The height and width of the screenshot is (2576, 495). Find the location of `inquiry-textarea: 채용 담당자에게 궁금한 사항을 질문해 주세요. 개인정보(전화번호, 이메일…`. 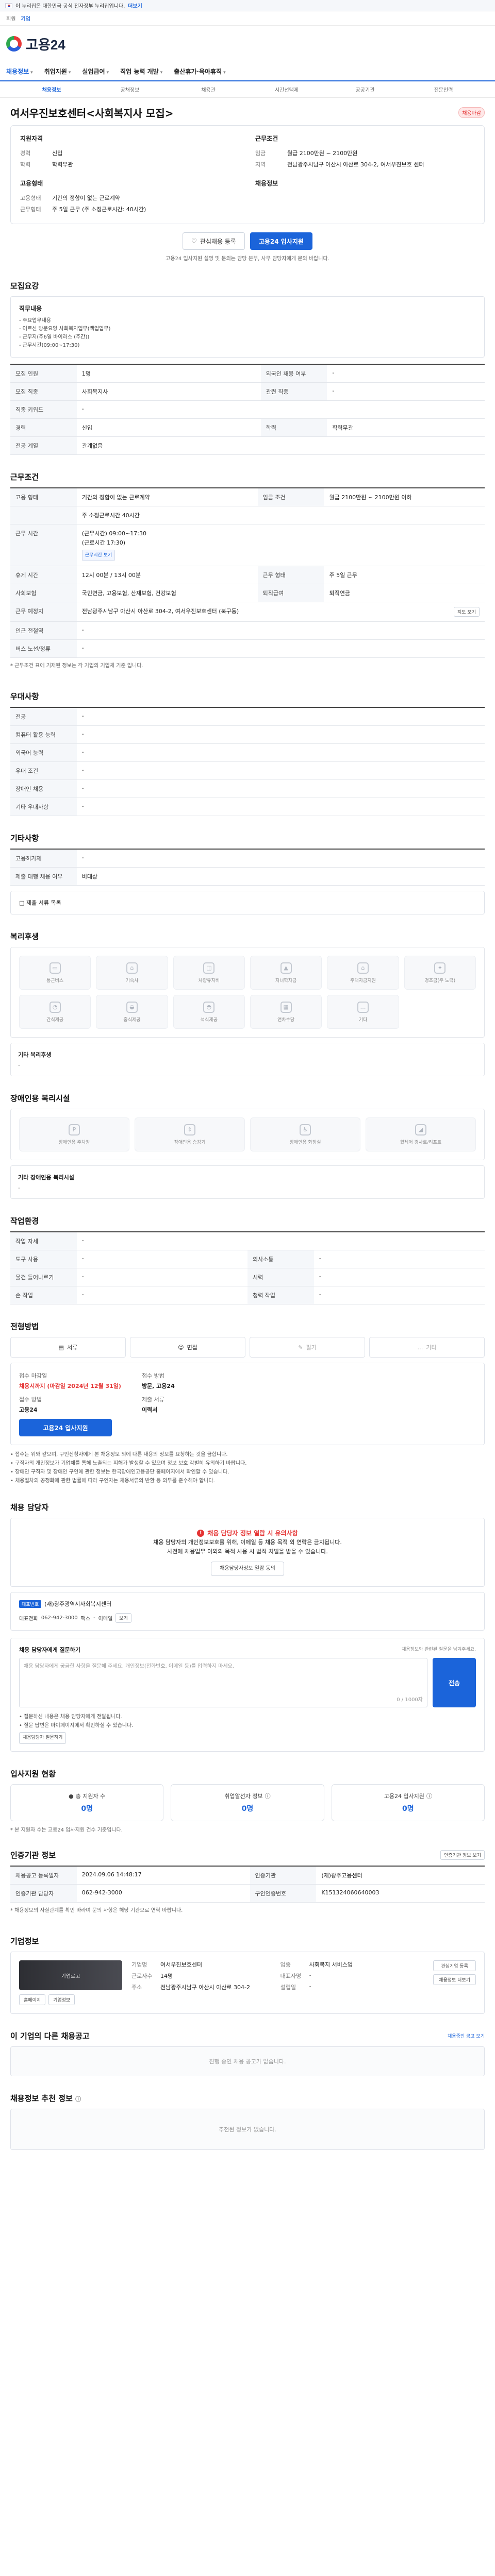

inquiry-textarea: 채용 담당자에게 궁금한 사항을 질문해 주세요. 개인정보(전화번호, 이메일… is located at coordinates (223, 1682).